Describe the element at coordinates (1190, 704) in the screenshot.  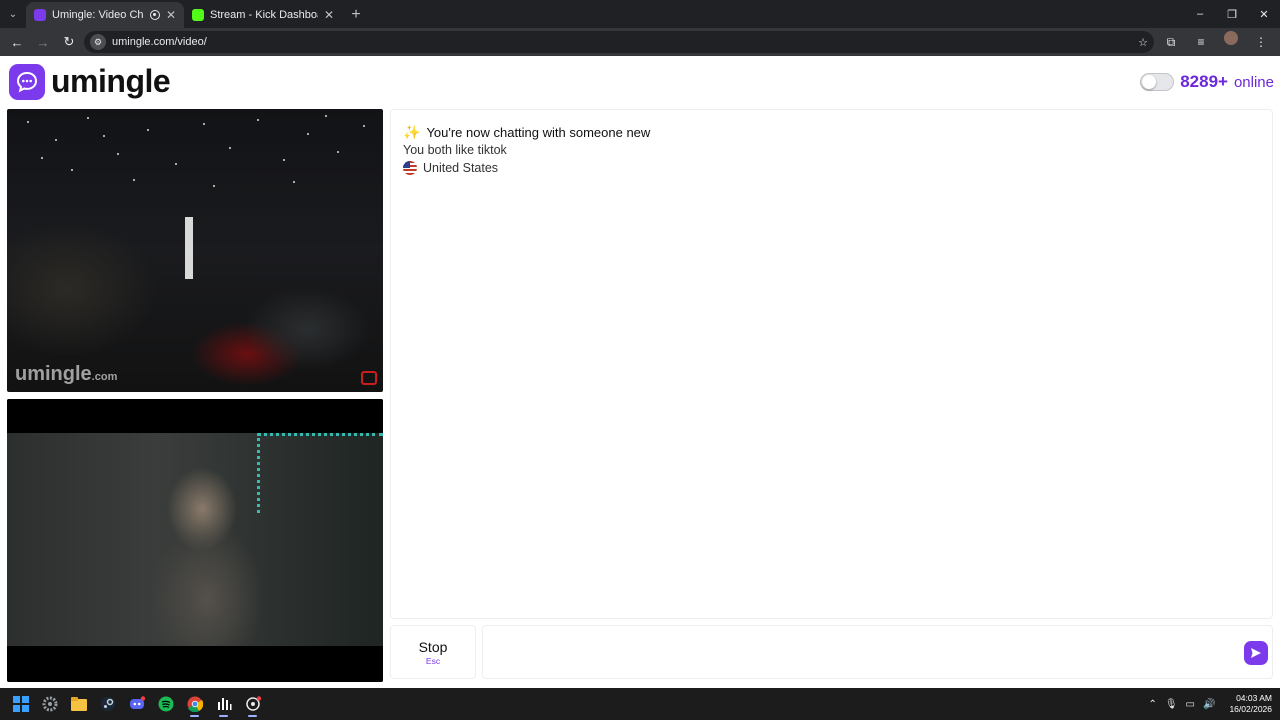
I see `network-icon: ▭` at that location.